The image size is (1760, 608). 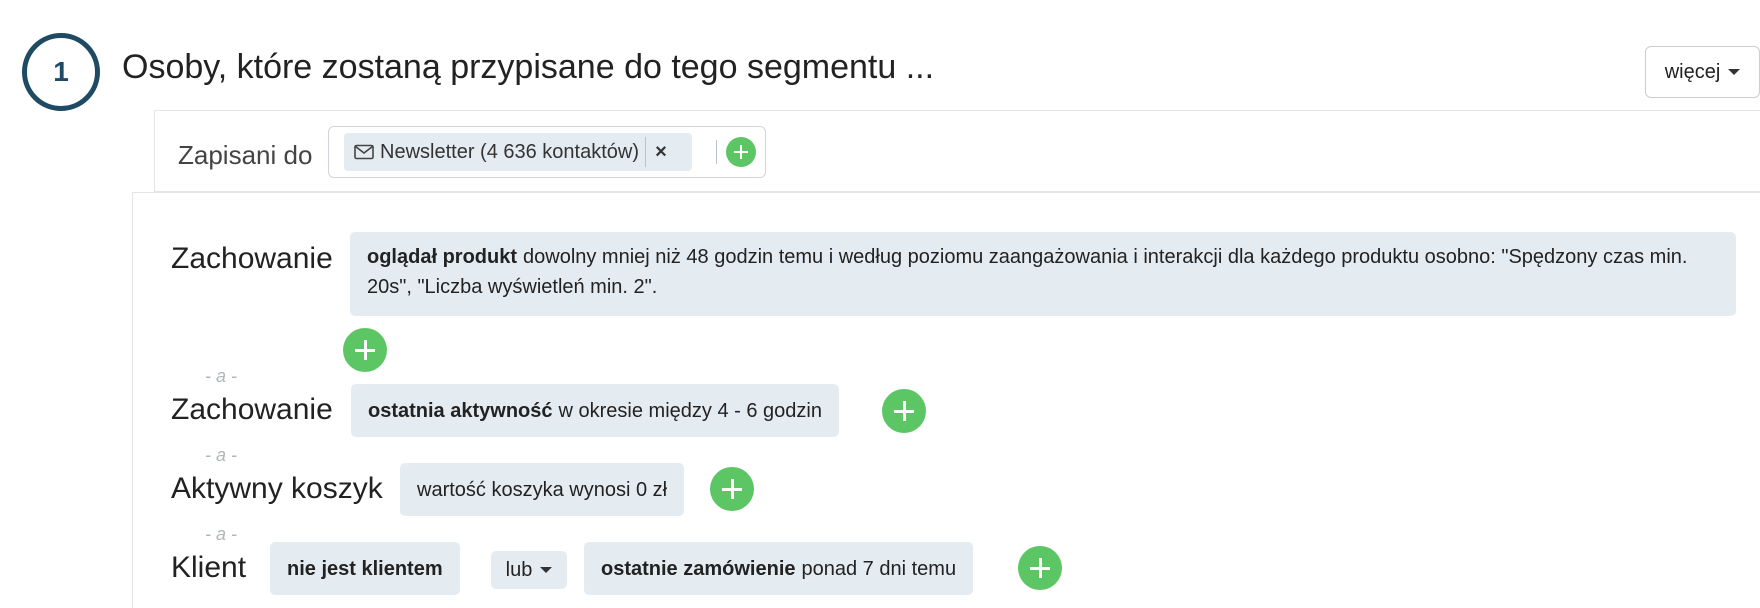 What do you see at coordinates (879, 568) in the screenshot?
I see `condition-text: ponad 7 dni temu` at bounding box center [879, 568].